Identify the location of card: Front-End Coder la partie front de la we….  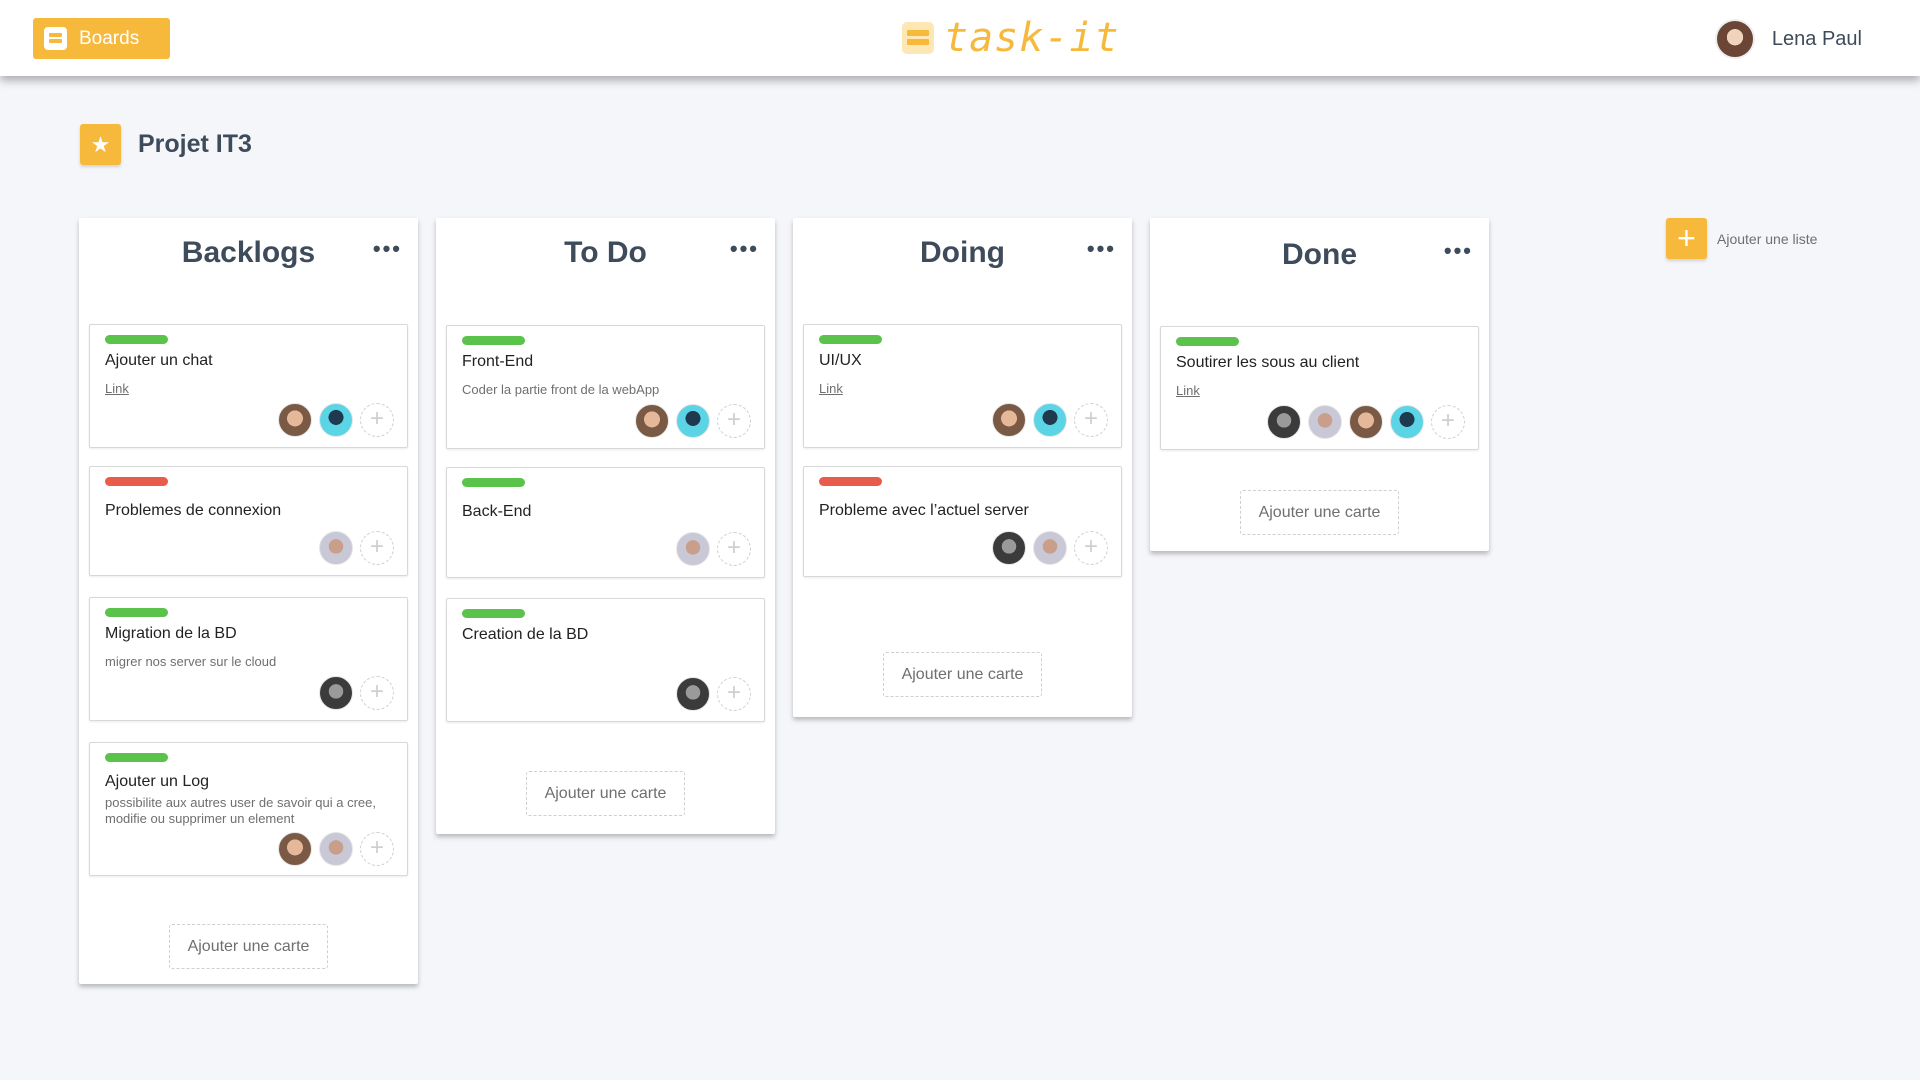
(605, 387).